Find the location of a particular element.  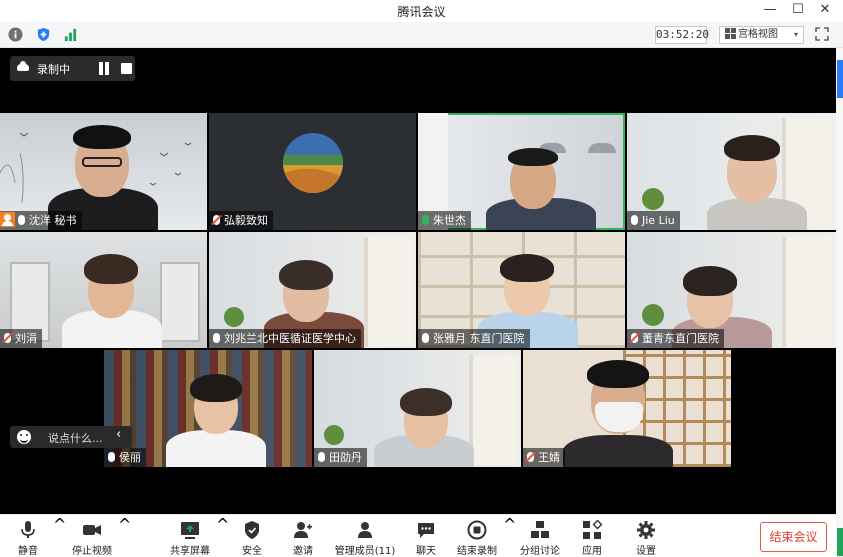

cloud-icon is located at coordinates (23, 66).